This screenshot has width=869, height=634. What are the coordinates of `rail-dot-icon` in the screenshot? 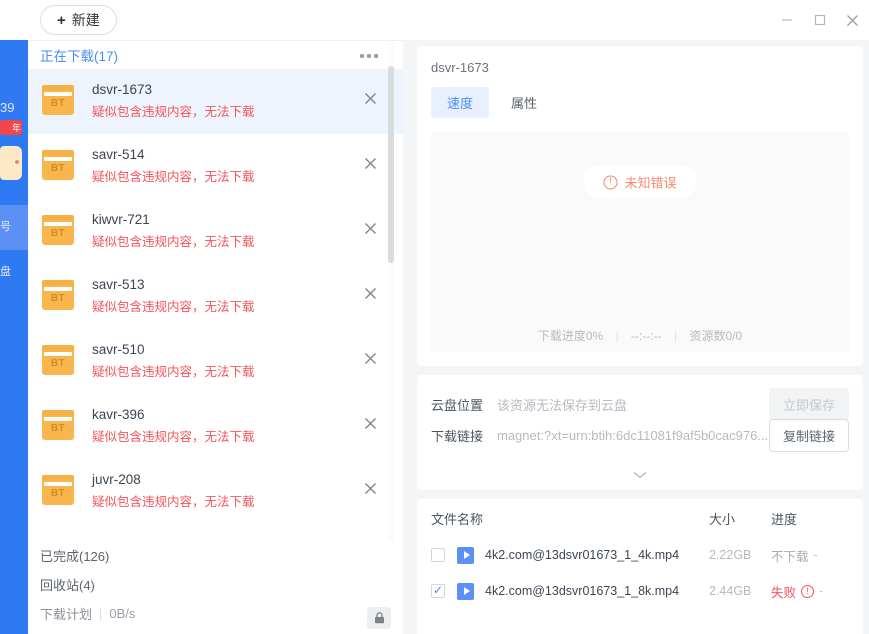 It's located at (17, 162).